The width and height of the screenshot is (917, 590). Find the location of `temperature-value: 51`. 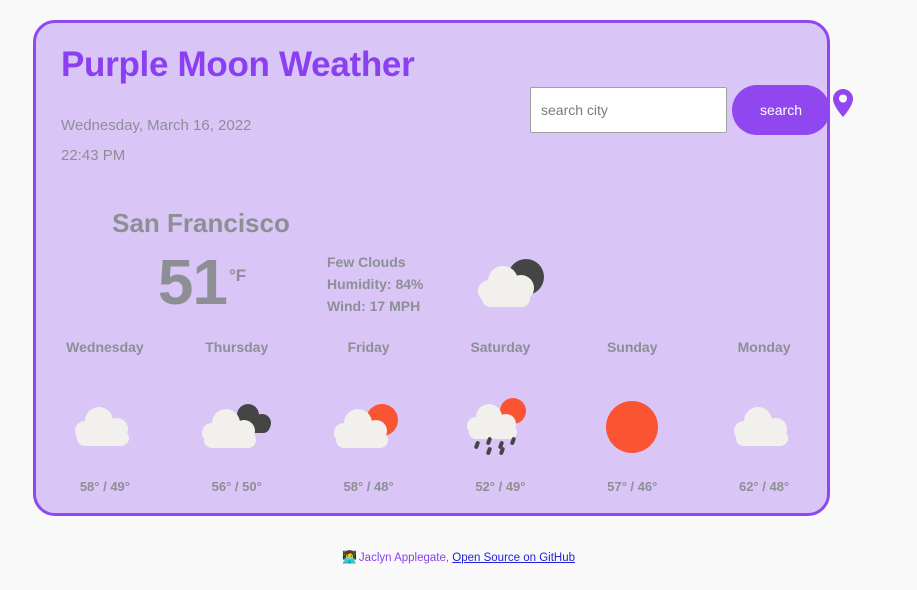

temperature-value: 51 is located at coordinates (192, 282).